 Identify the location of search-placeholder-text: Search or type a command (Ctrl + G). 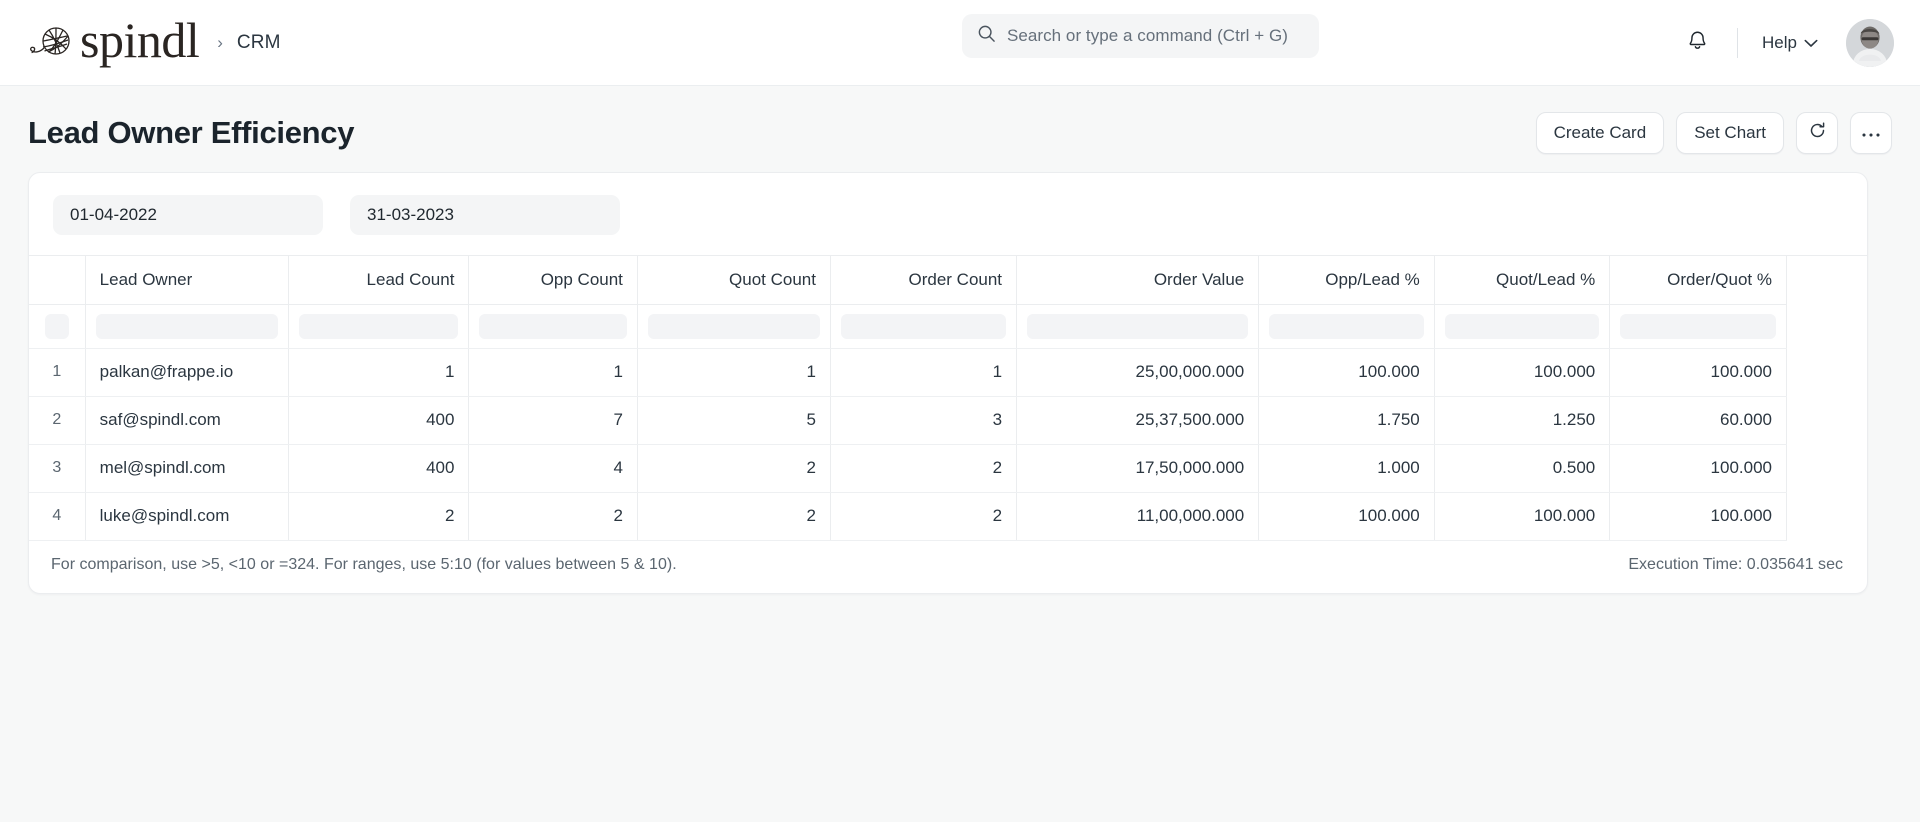
(1147, 35).